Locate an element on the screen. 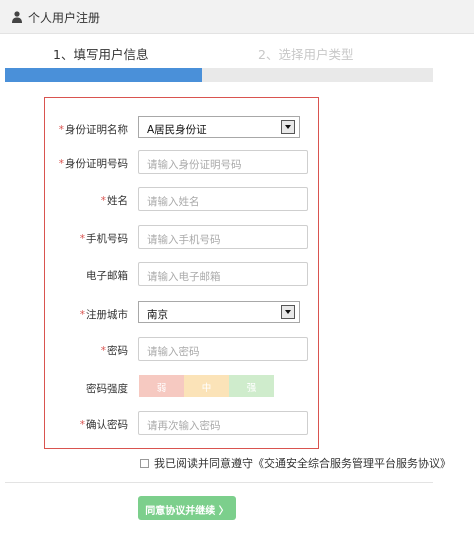 Image resolution: width=474 pixels, height=533 pixels. city-label: *注册城市 is located at coordinates (103, 315).